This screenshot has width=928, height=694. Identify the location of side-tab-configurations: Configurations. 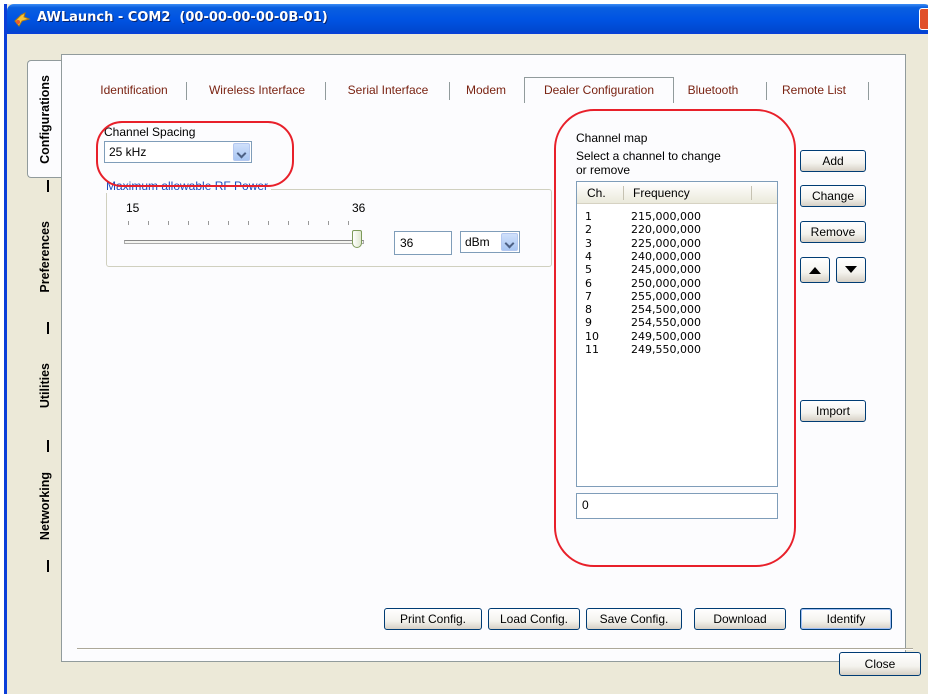
(44, 119).